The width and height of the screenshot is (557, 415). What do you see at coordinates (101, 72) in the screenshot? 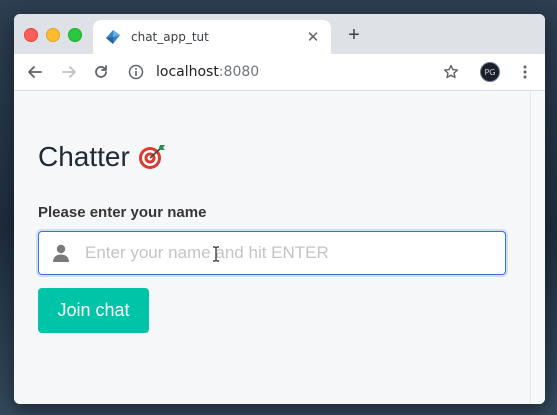
I see `reload-icon` at bounding box center [101, 72].